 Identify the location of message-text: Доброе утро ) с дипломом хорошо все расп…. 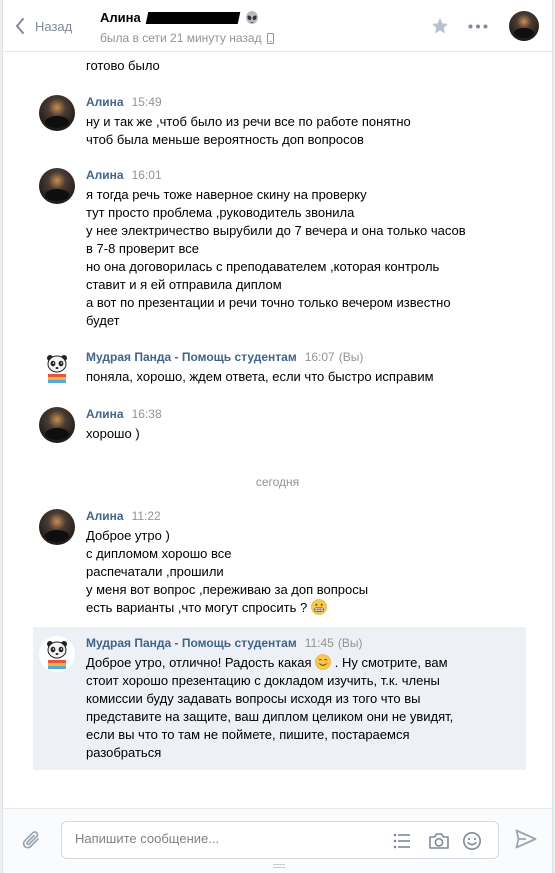
(227, 572).